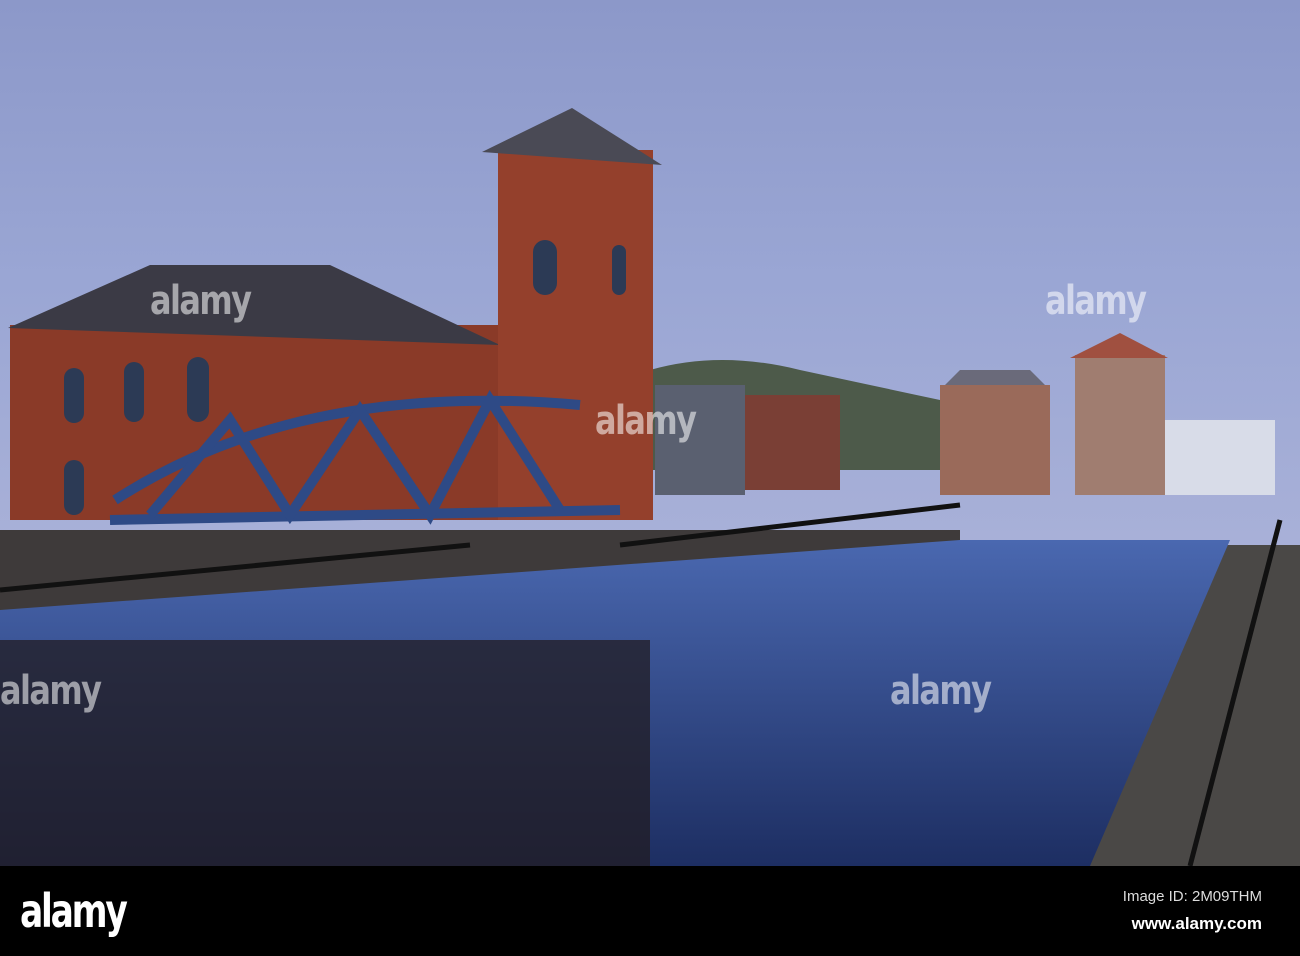 This screenshot has height=956, width=1300. I want to click on image-id: Image ID: 2M09THM, so click(1192, 896).